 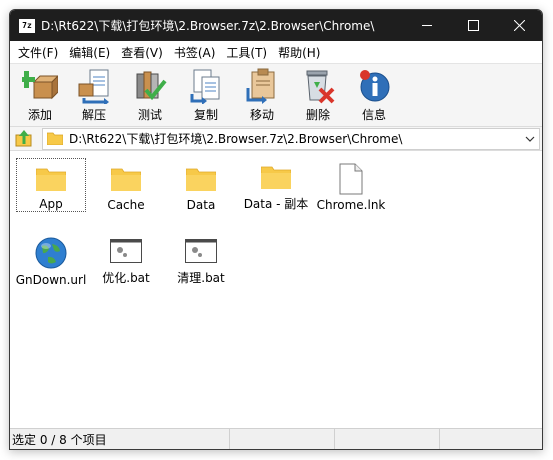 I want to click on add-label: 添加, so click(x=39, y=115).